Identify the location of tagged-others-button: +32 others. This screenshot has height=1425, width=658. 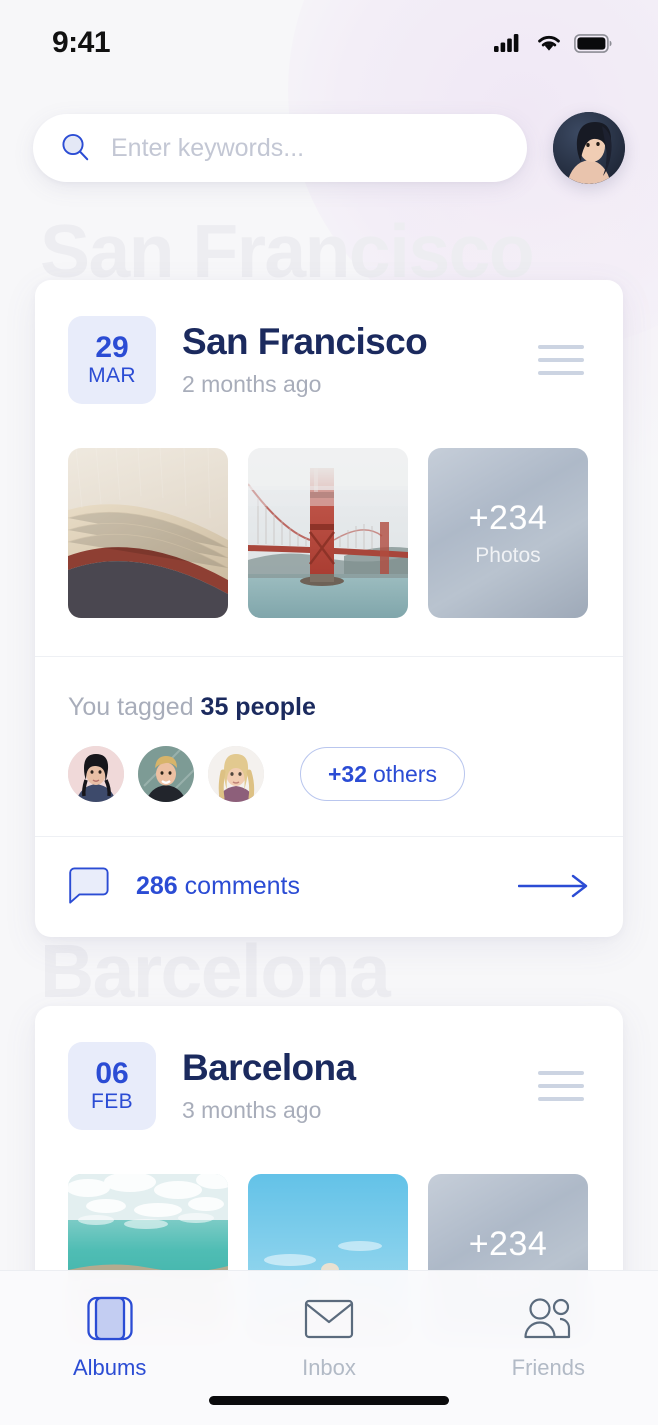
(382, 774).